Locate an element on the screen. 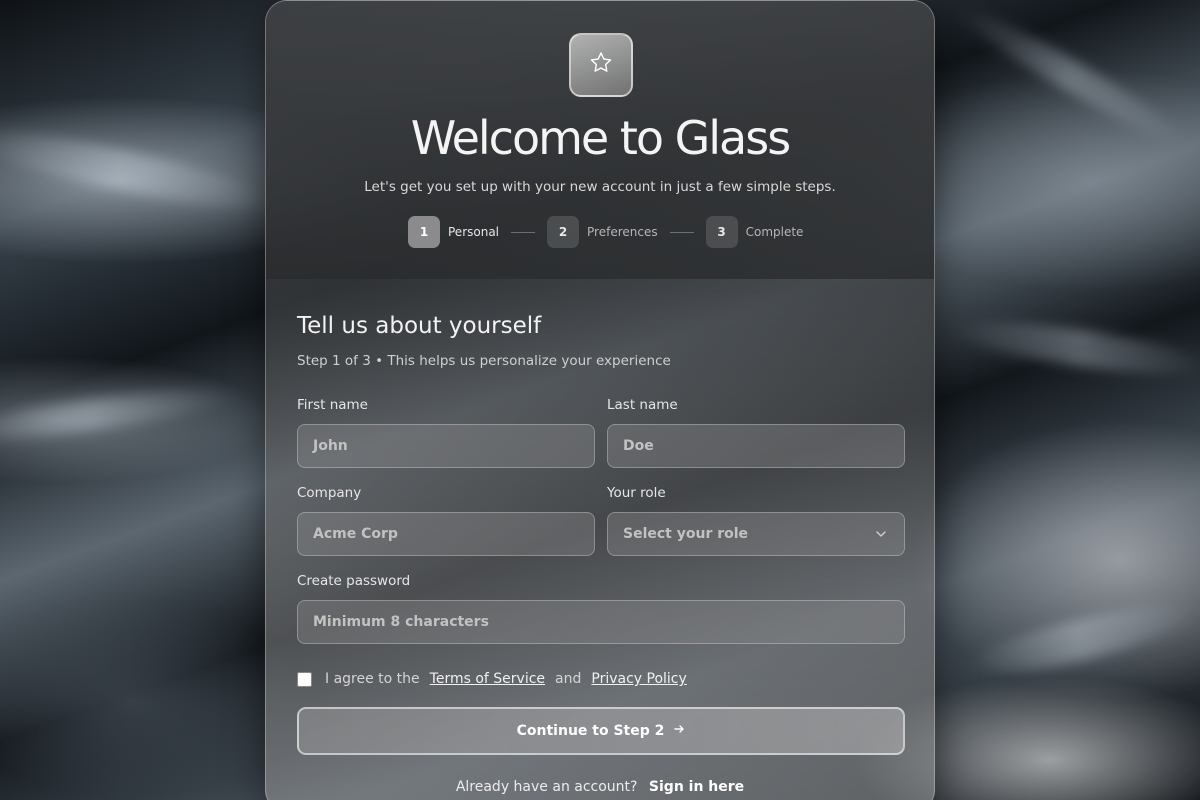 The height and width of the screenshot is (800, 1200). step-3-label: Complete is located at coordinates (774, 232).